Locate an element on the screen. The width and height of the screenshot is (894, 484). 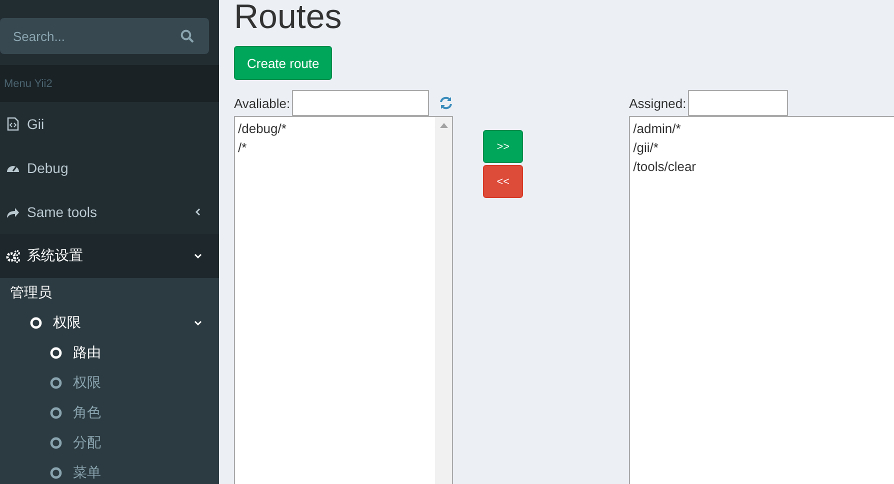
menu-item: Same tools is located at coordinates (109, 212).